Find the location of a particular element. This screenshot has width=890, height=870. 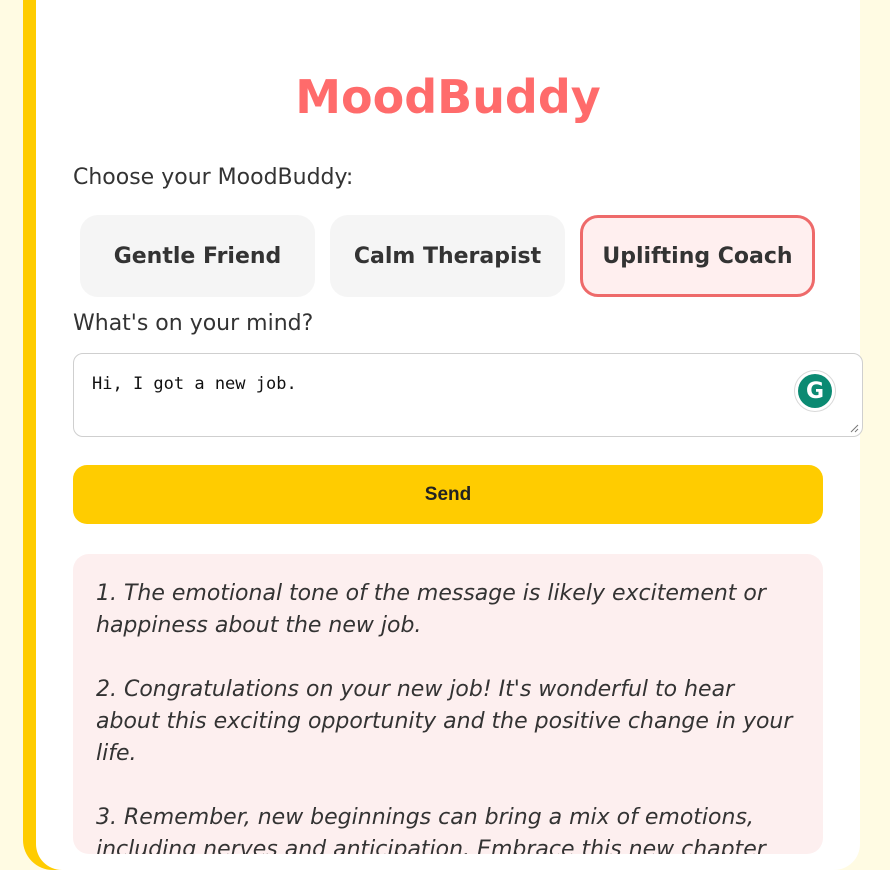

resize-handle-icon is located at coordinates (854, 428).